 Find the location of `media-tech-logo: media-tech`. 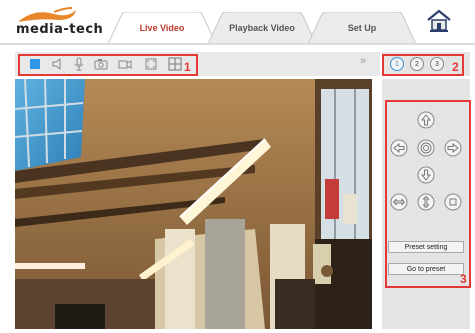

media-tech-logo: media-tech is located at coordinates (63, 23).